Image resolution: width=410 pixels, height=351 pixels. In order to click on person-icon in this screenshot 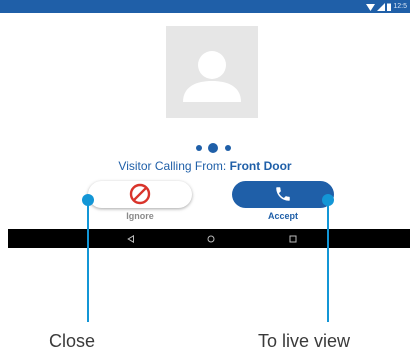, I will do `click(212, 76)`.